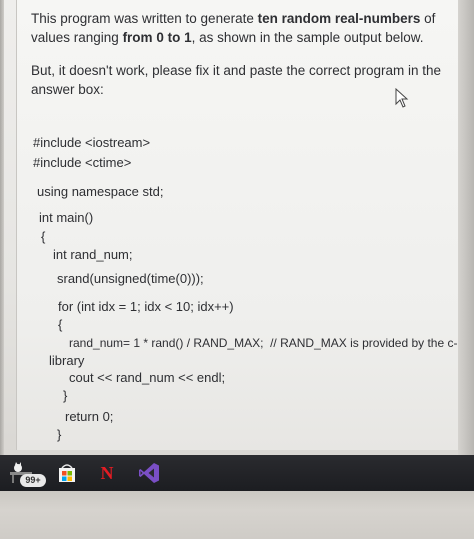 The image size is (474, 539). What do you see at coordinates (237, 473) in the screenshot?
I see `taskbar: N` at bounding box center [237, 473].